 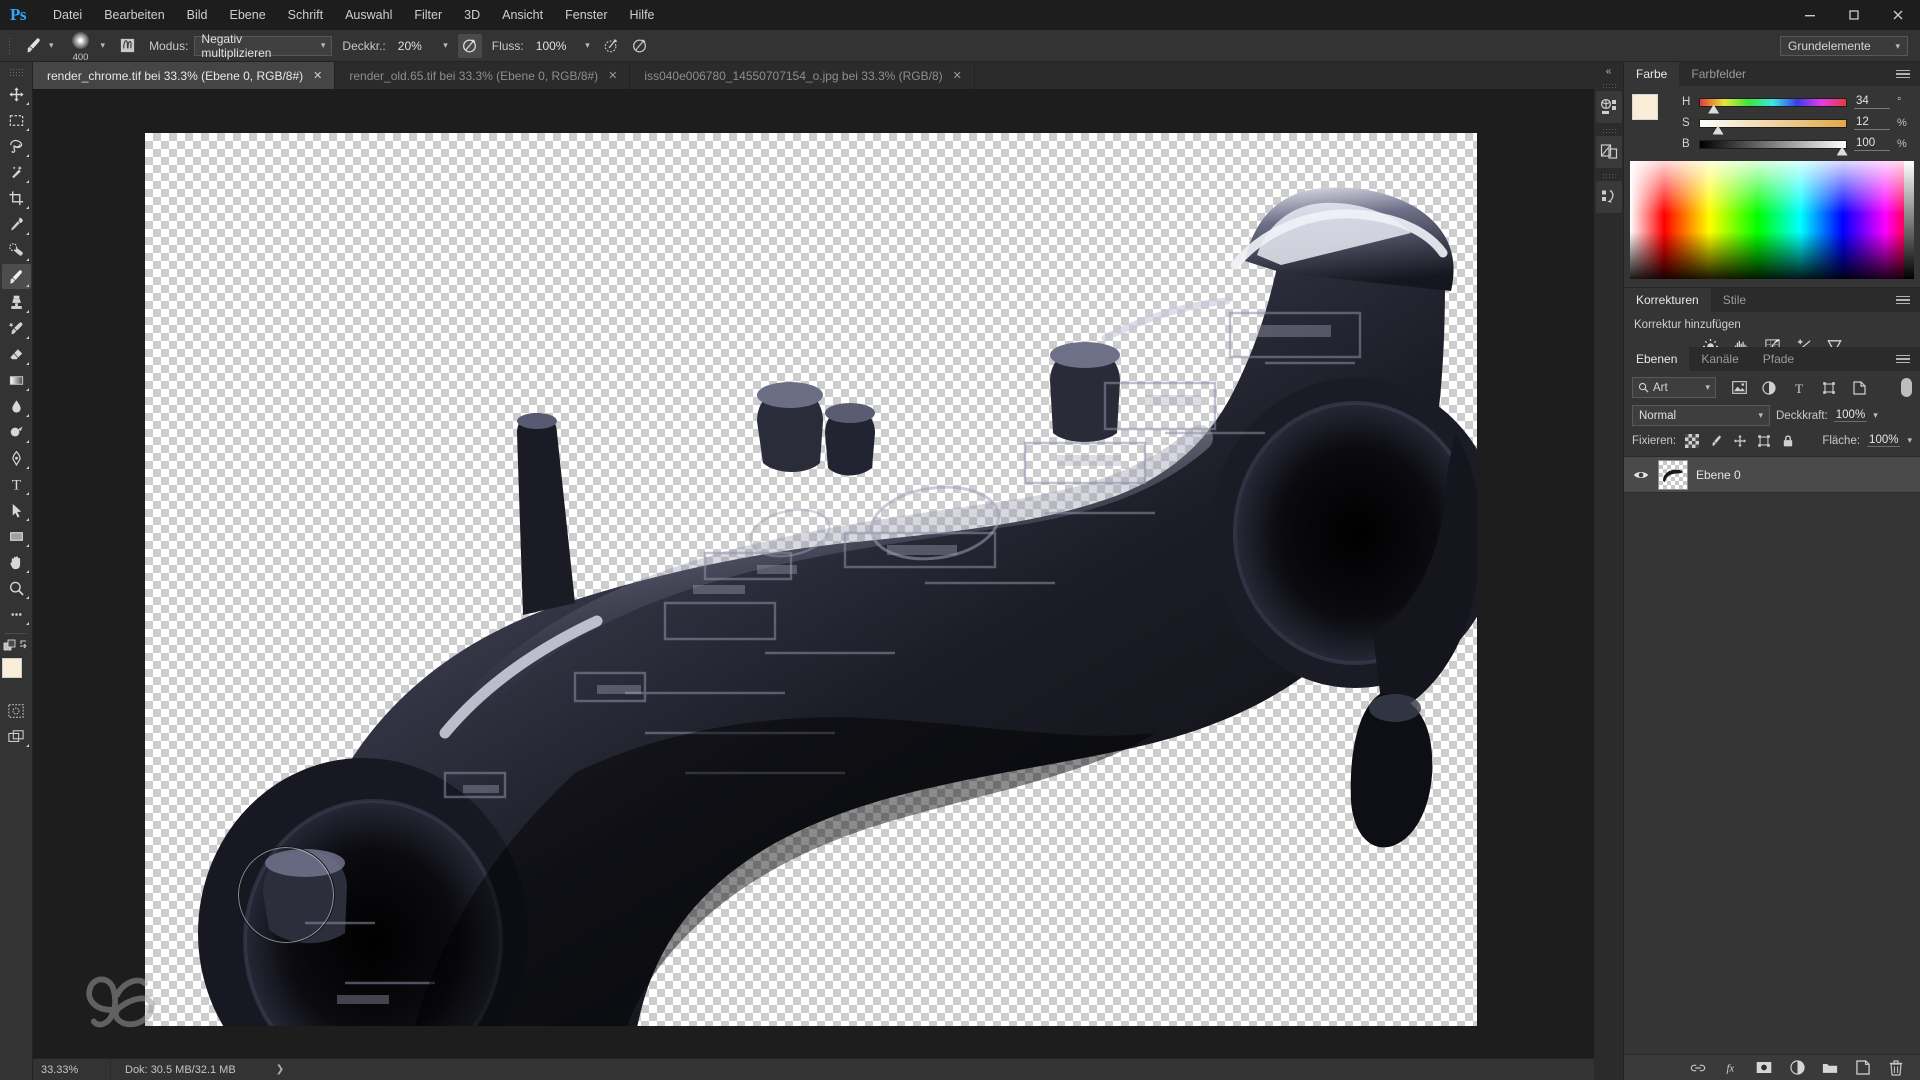 What do you see at coordinates (1830, 1068) in the screenshot?
I see `new-group-icon` at bounding box center [1830, 1068].